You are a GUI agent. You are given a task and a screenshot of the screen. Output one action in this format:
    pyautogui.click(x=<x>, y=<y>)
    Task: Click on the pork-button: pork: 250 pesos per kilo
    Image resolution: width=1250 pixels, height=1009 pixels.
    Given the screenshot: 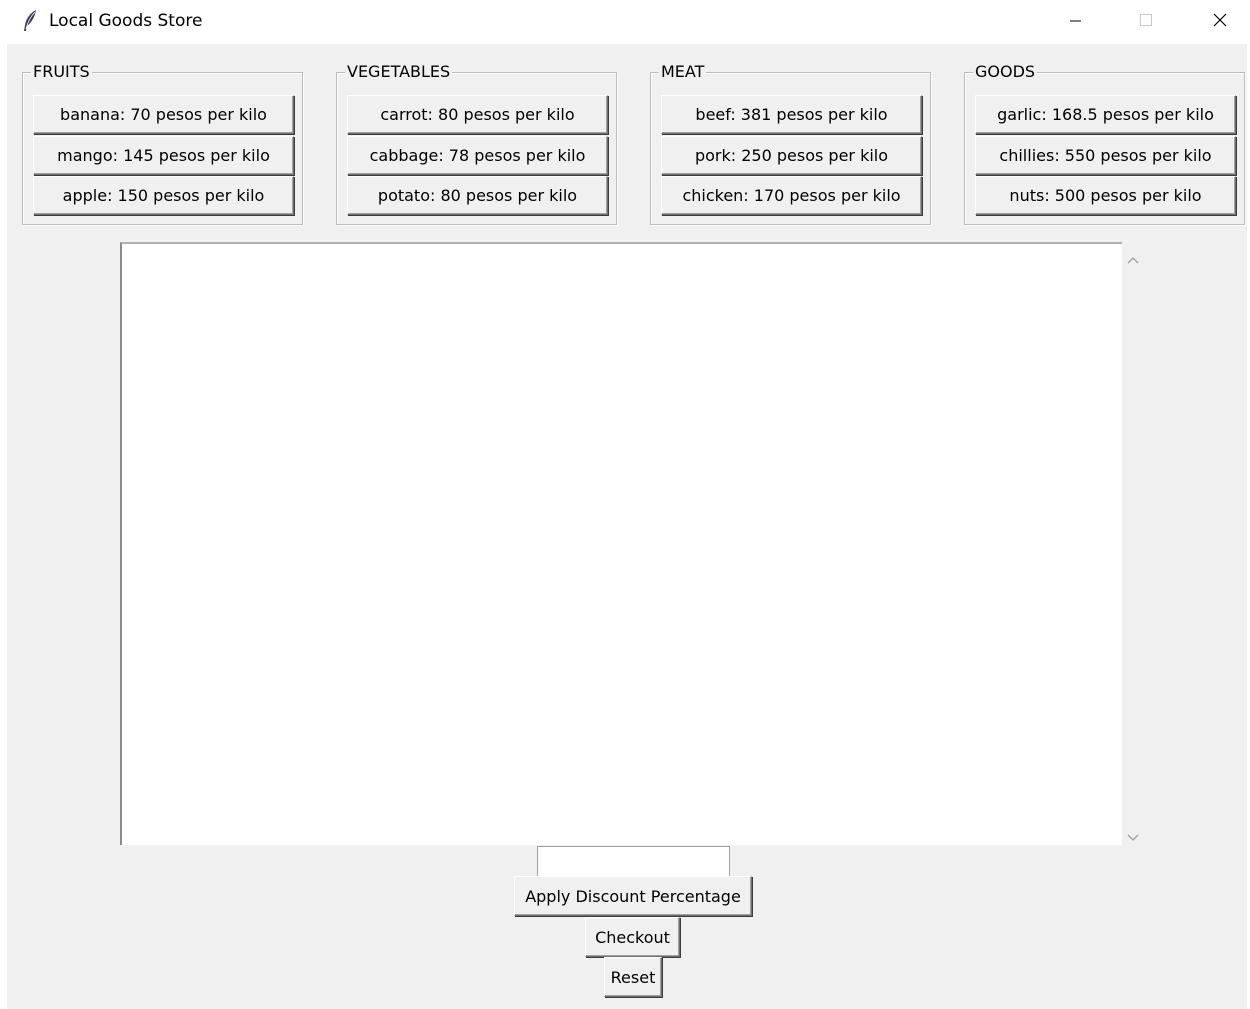 What is the action you would take?
    pyautogui.click(x=791, y=155)
    